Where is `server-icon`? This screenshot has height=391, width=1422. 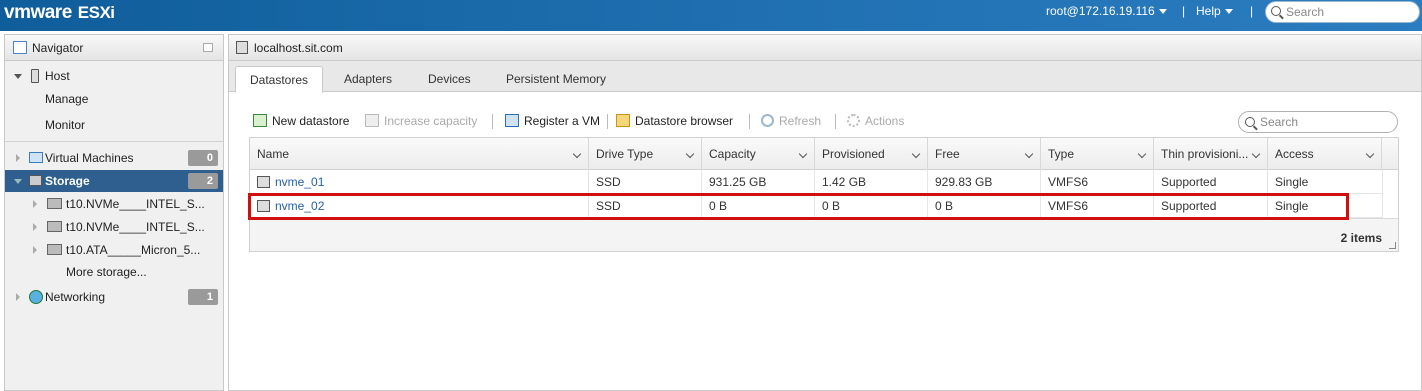 server-icon is located at coordinates (242, 47).